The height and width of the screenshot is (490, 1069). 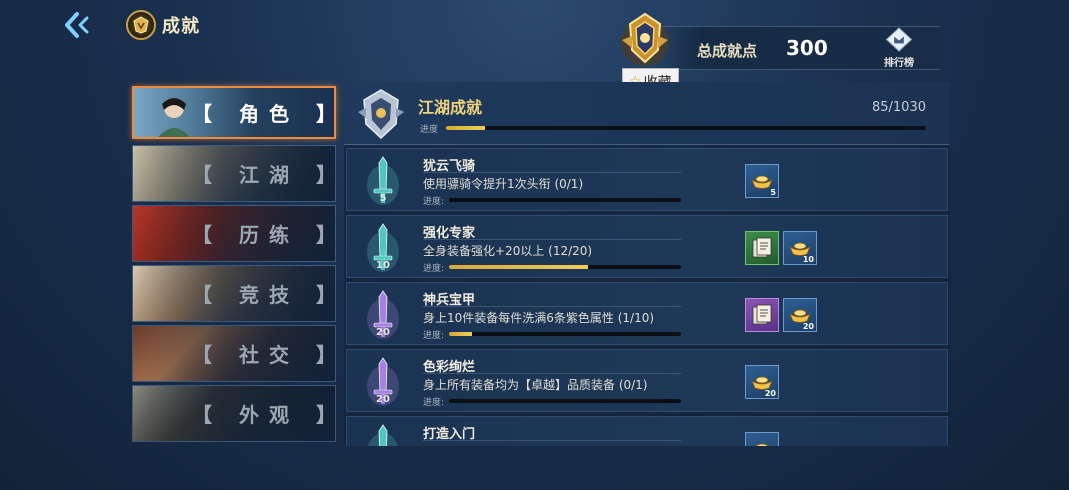 I want to click on gold-ingot-icon, so click(x=762, y=444).